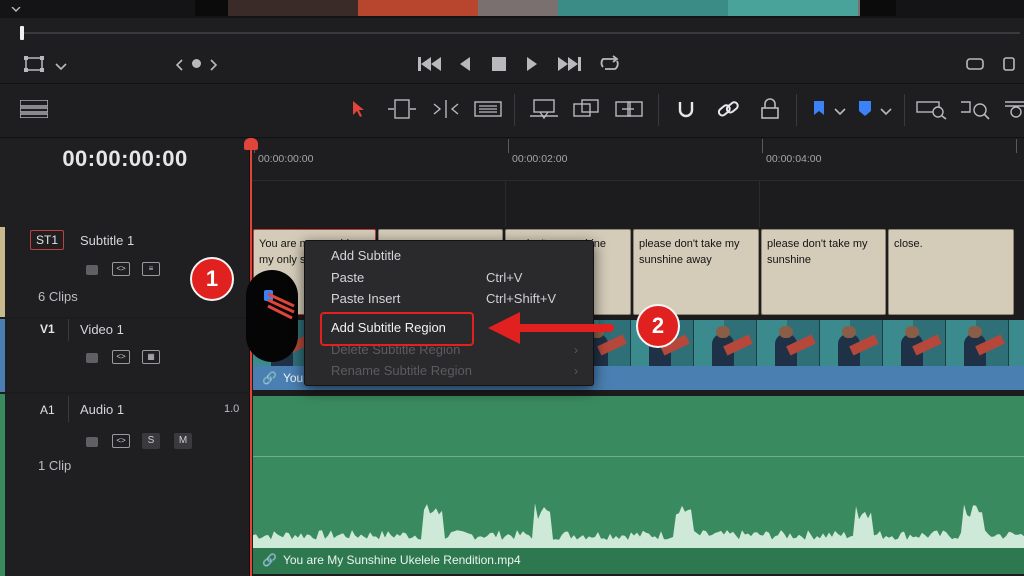 The width and height of the screenshot is (1024, 576). I want to click on cursor-highlight-icon, so click(272, 316).